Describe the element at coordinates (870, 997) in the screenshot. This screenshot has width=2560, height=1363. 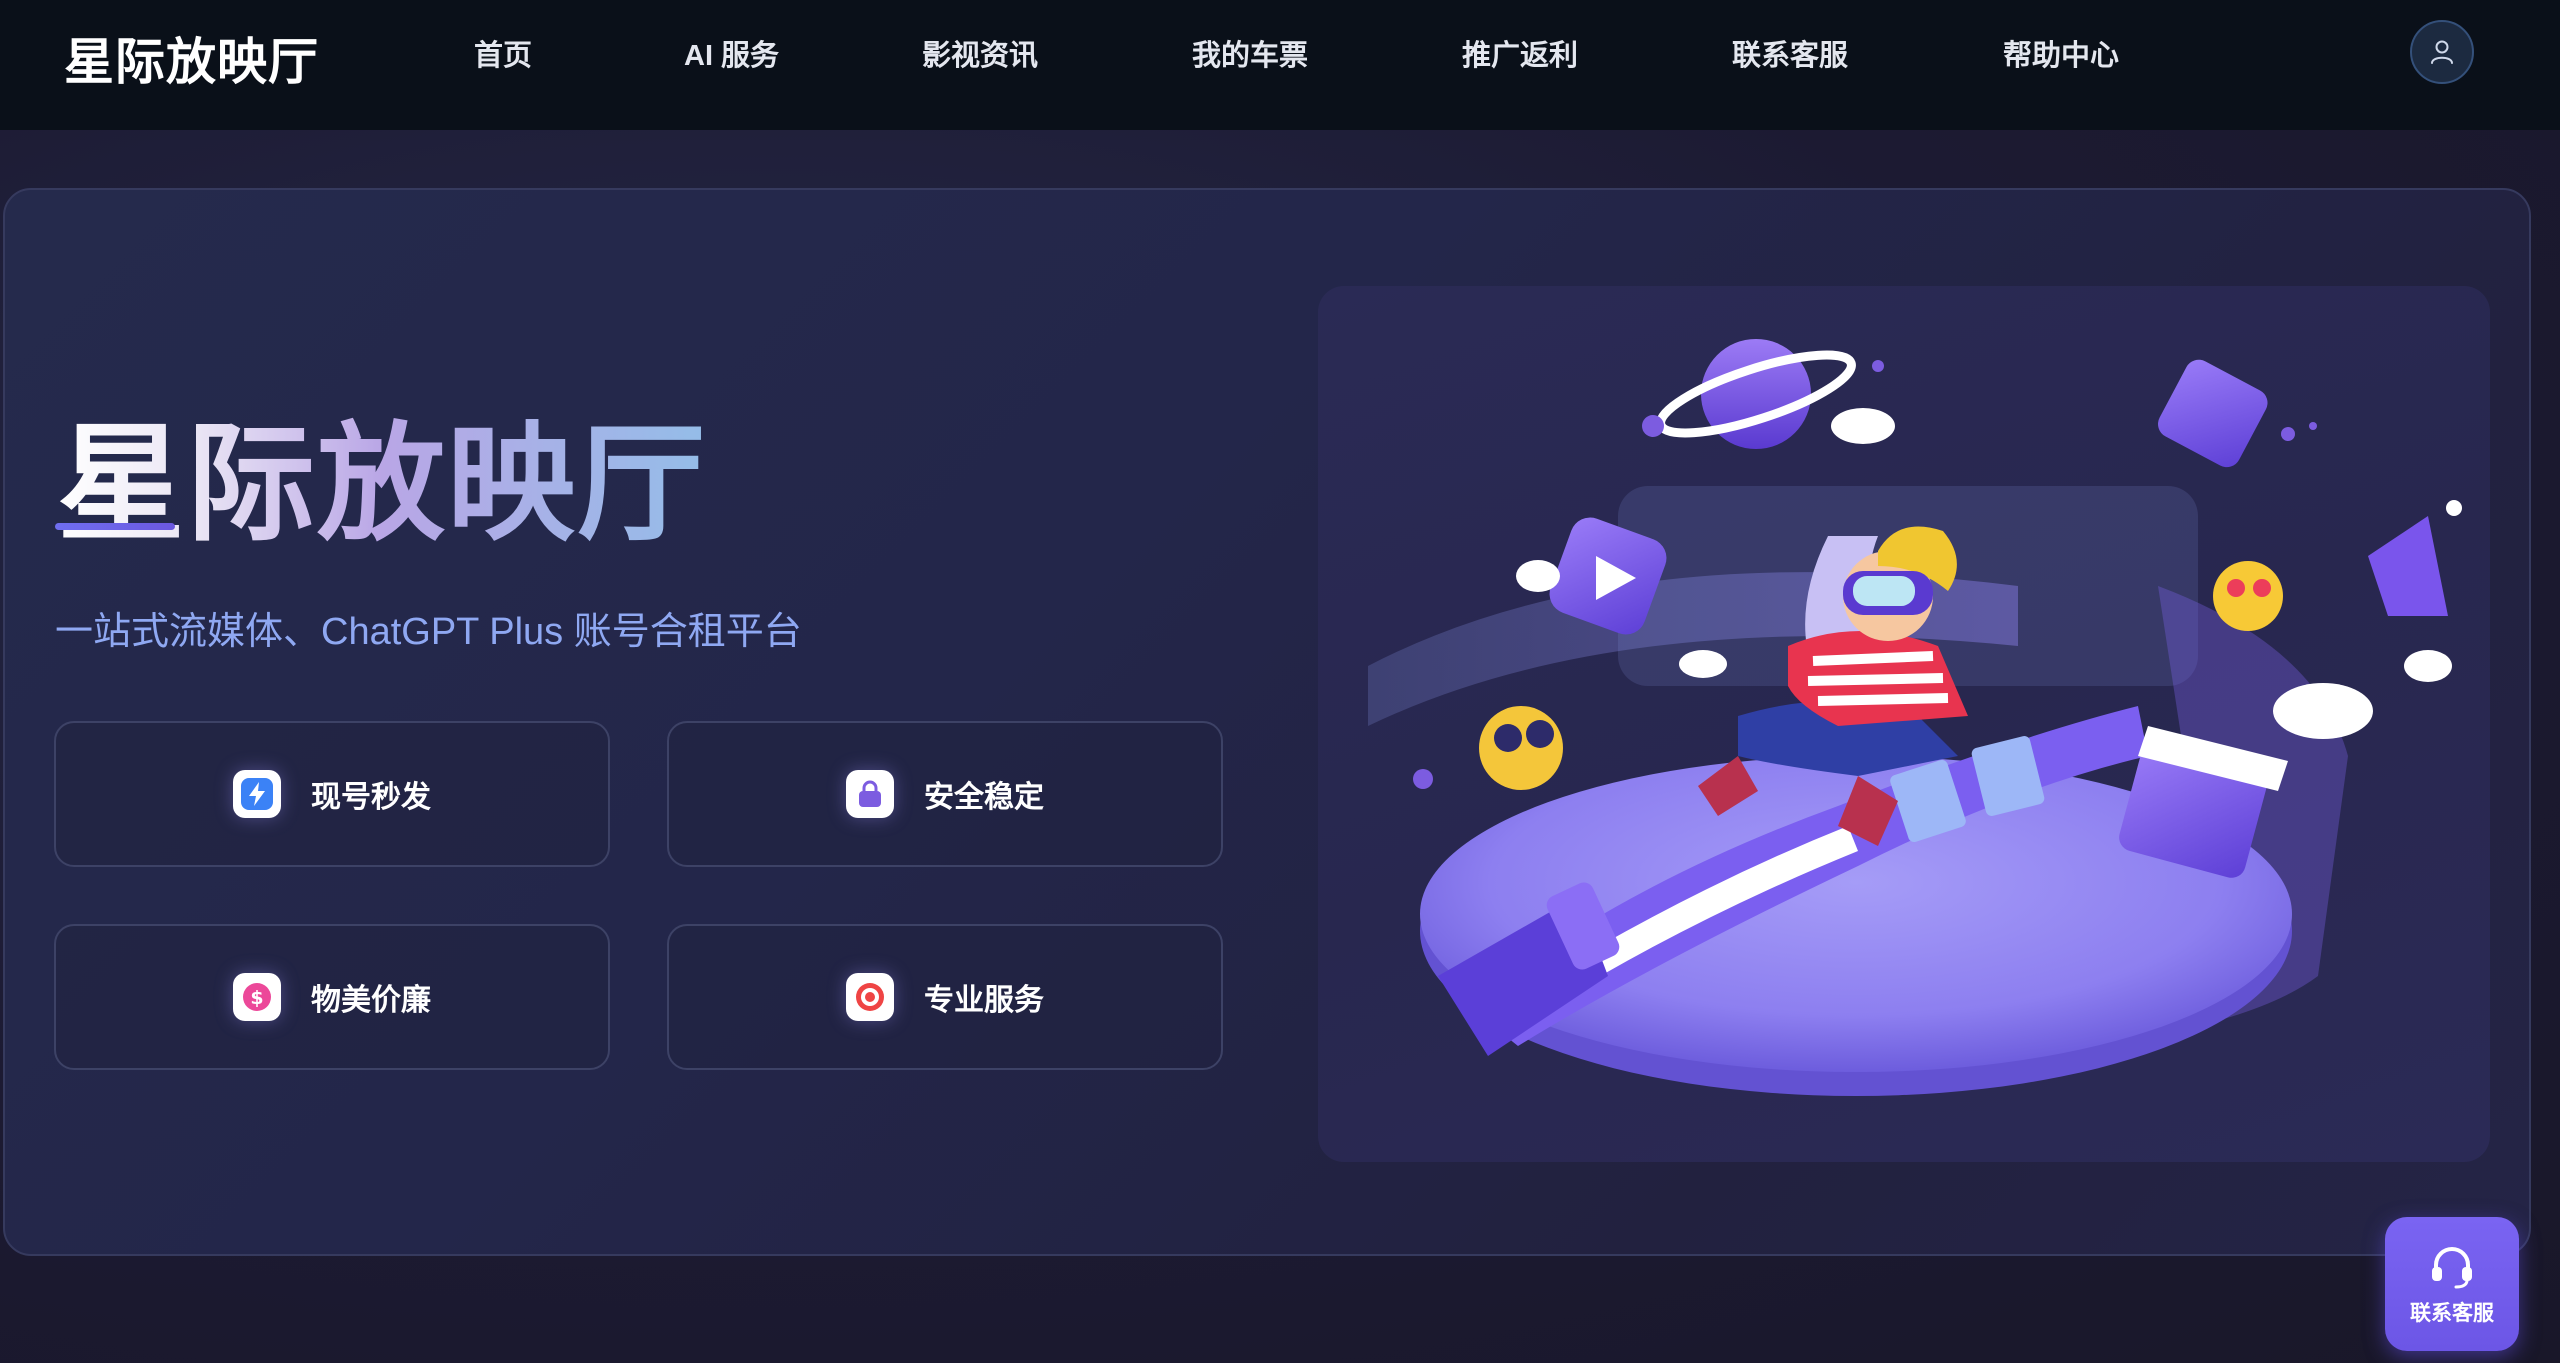
I see `target-icon` at that location.